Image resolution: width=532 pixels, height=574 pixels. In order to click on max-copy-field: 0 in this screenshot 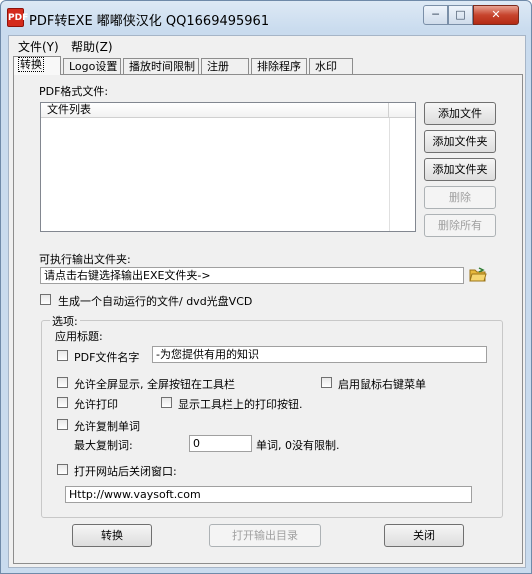, I will do `click(220, 443)`.